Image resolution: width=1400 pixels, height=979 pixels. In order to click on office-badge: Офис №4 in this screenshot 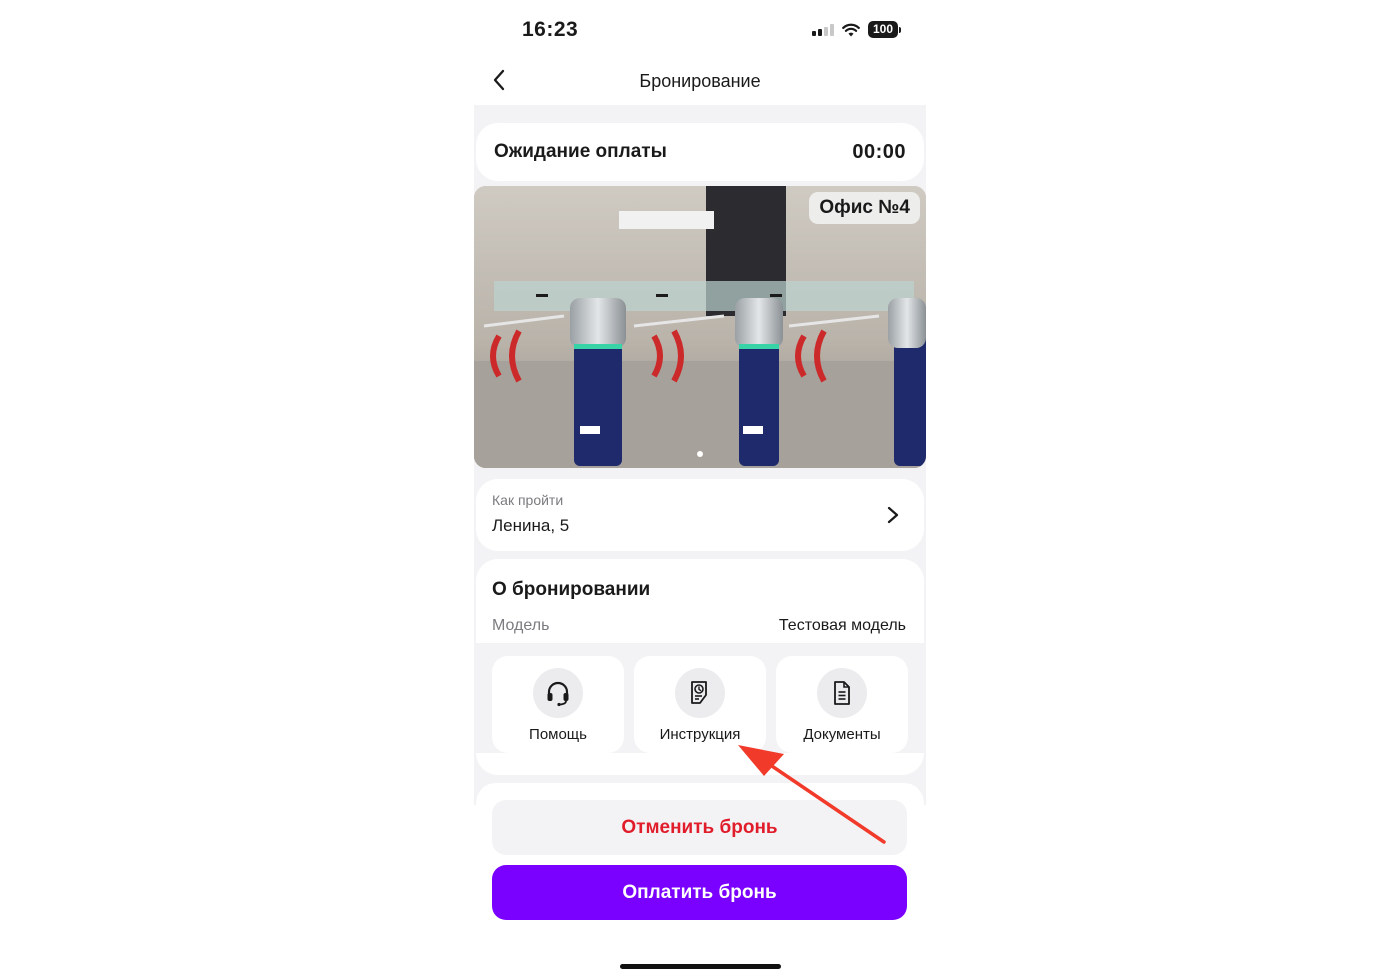, I will do `click(864, 208)`.